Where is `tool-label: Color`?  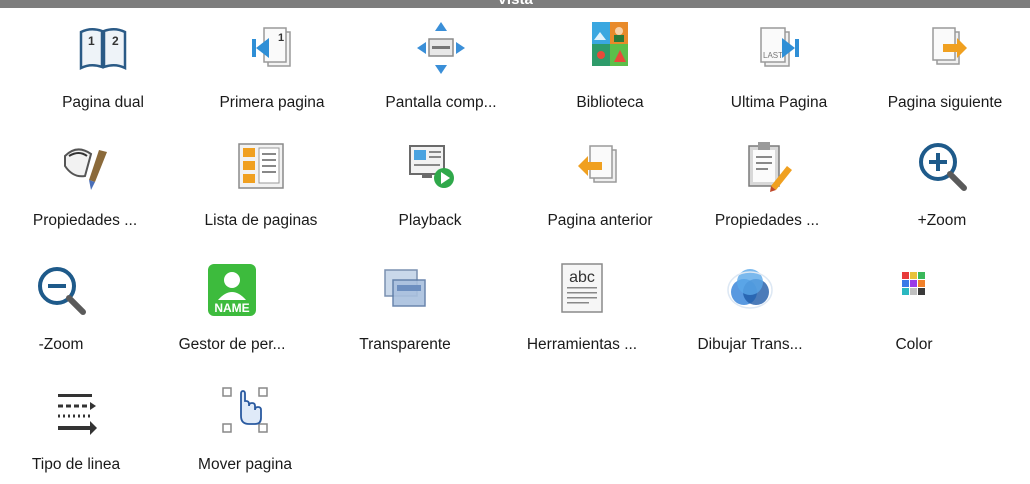
tool-label: Color is located at coordinates (914, 344).